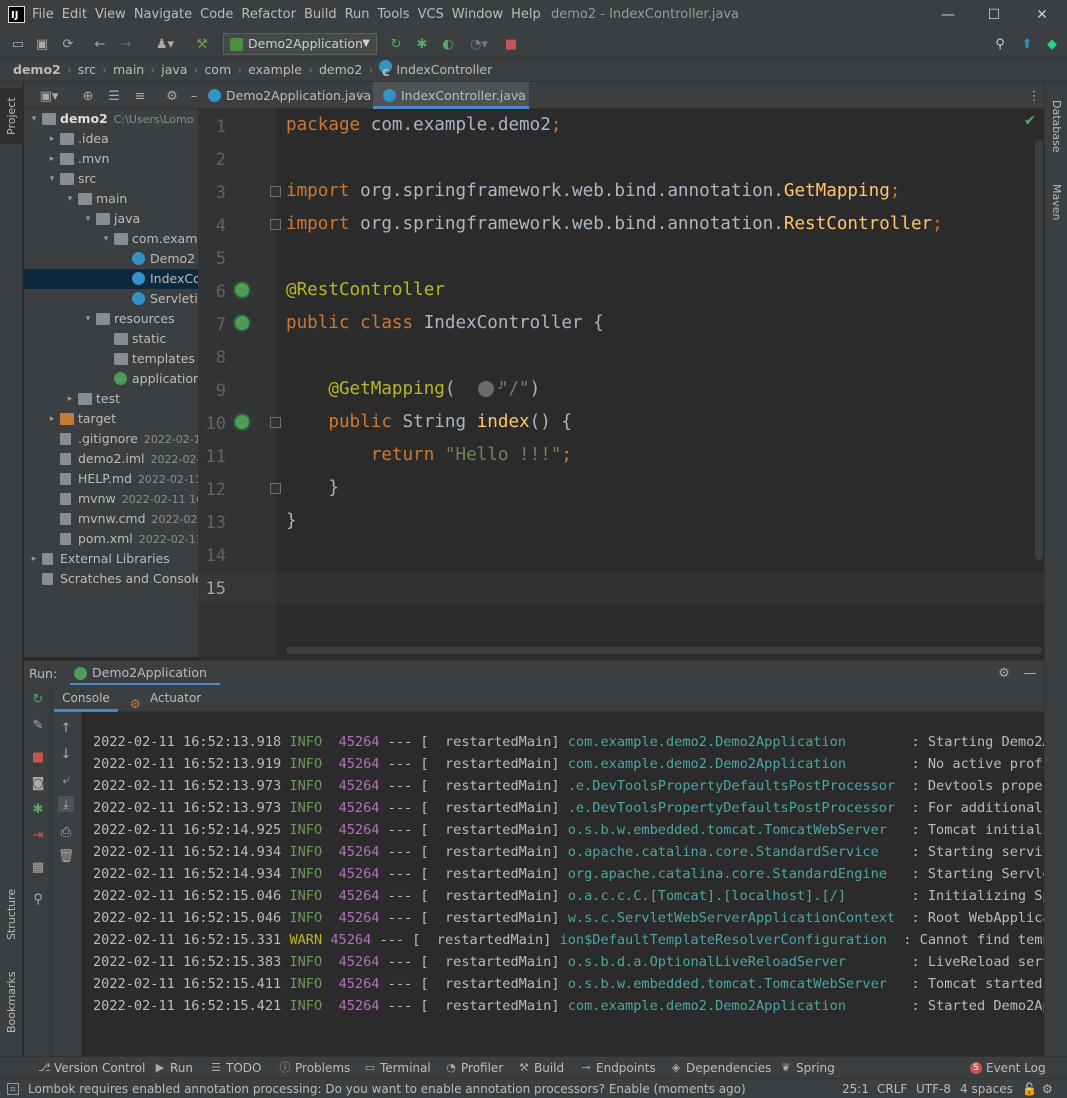  What do you see at coordinates (1039, 350) in the screenshot?
I see `editor-vertical-scrollbar` at bounding box center [1039, 350].